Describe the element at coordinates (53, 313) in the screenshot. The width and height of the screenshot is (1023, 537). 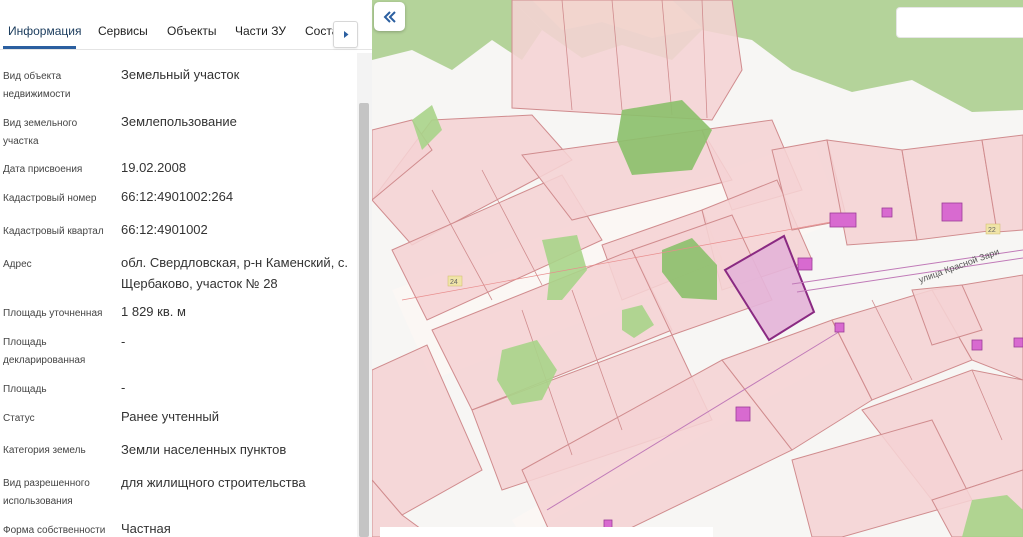
I see `property-label: Площадь уточненная` at that location.